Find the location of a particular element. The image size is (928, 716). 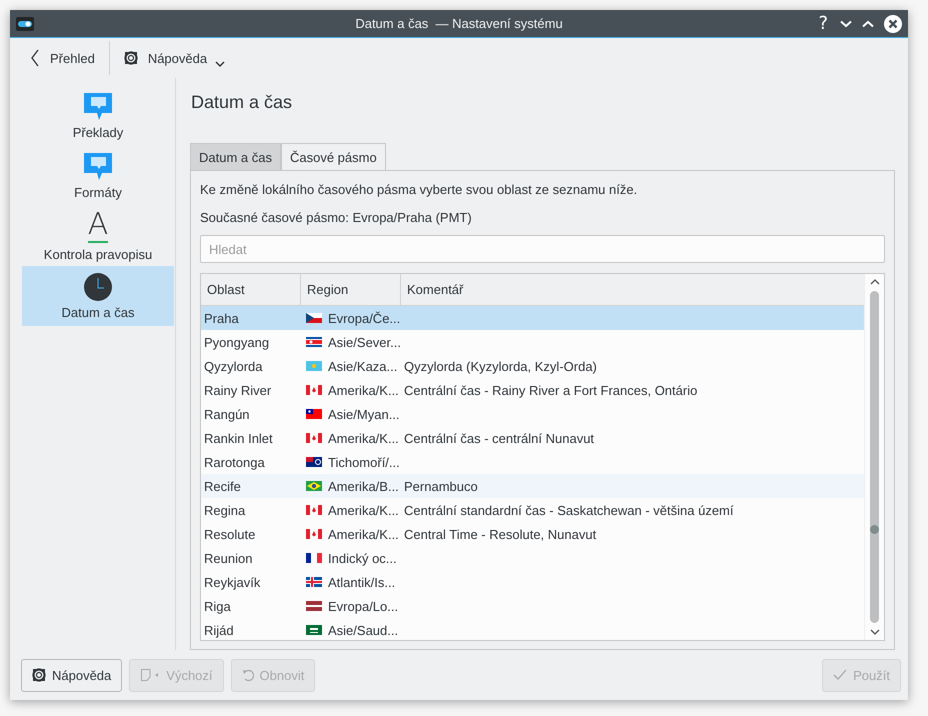

window-title: Datum a čas — Nastavení systému is located at coordinates (459, 23).